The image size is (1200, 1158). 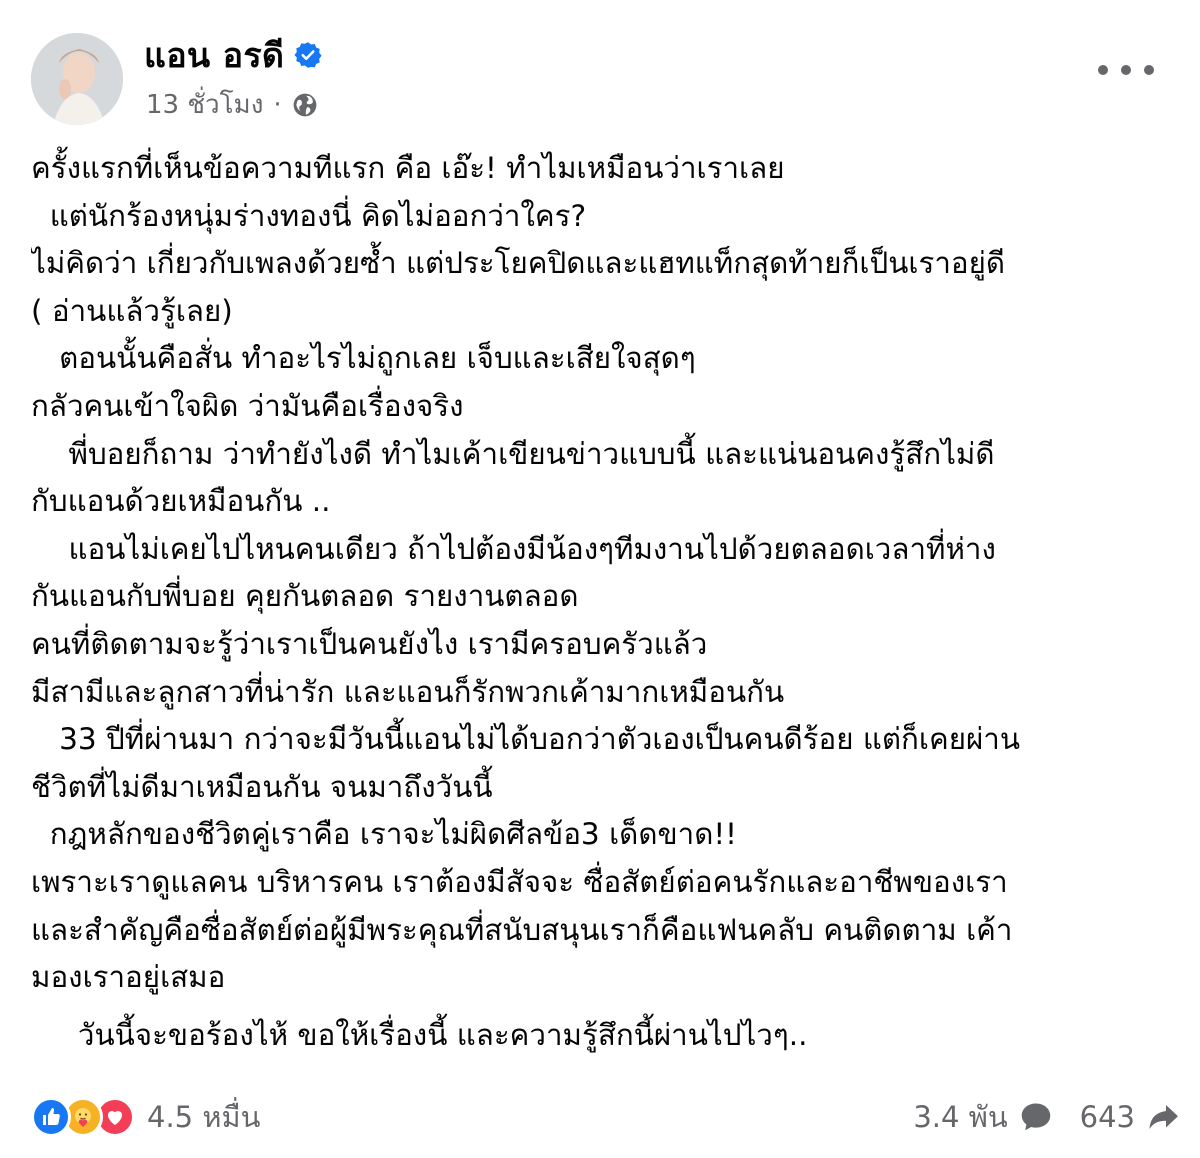 I want to click on post-footer: 4.5 หมื่น 3.4 พัน 643, so click(x=606, y=1116).